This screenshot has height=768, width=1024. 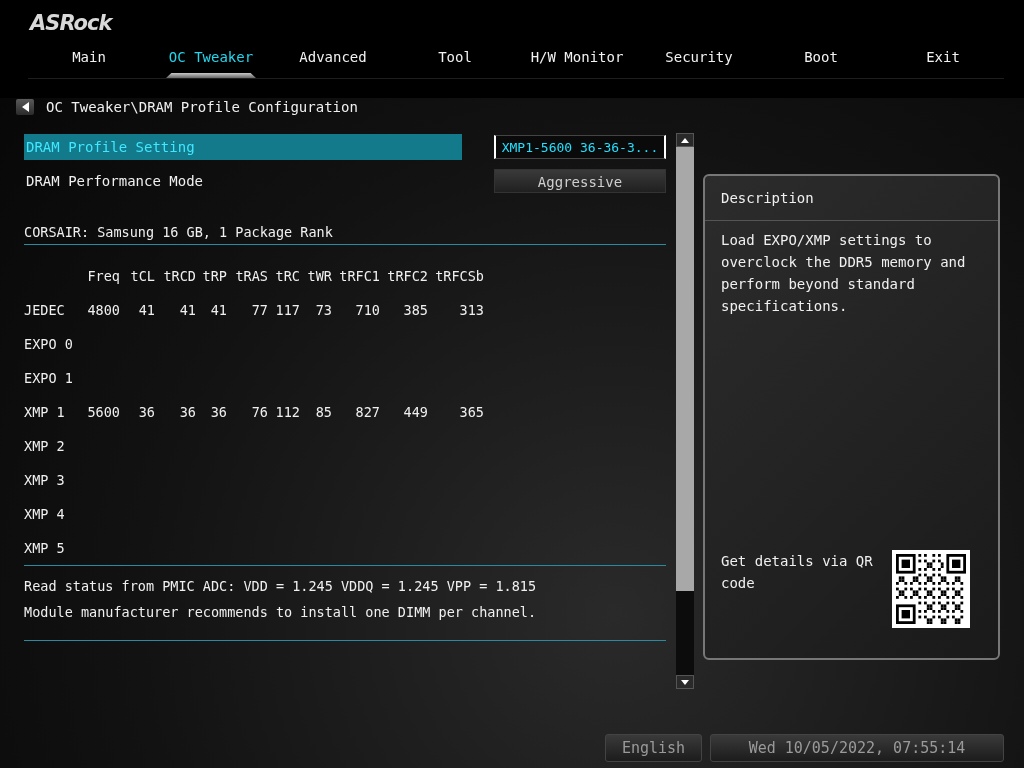 I want to click on table-cell-text: 365, so click(x=471, y=412).